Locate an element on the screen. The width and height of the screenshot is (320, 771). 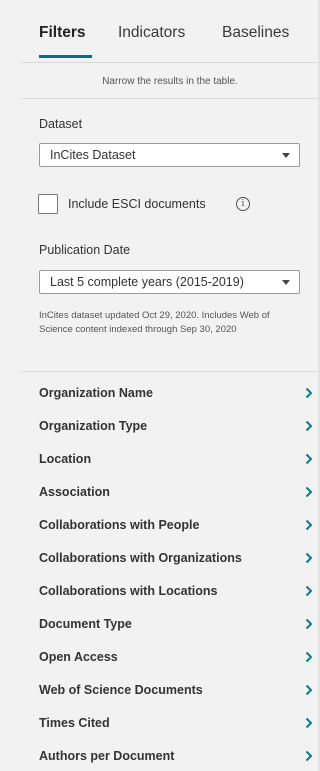
info-icon: i is located at coordinates (243, 204).